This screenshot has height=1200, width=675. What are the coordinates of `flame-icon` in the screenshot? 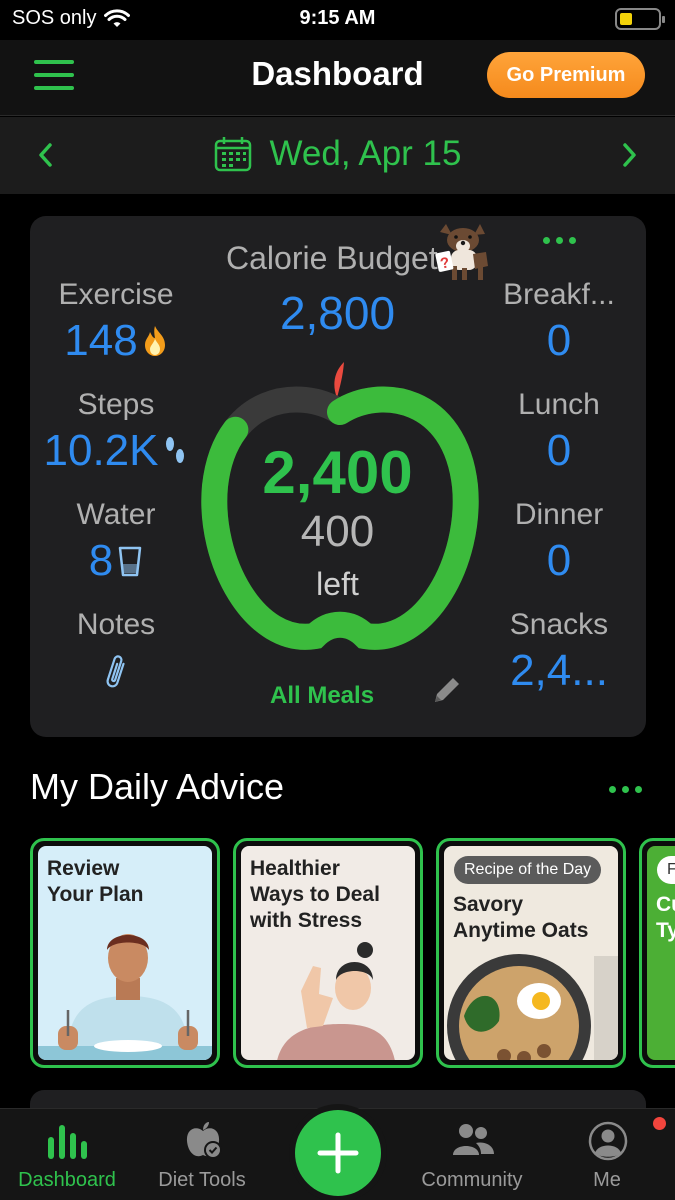 It's located at (154, 341).